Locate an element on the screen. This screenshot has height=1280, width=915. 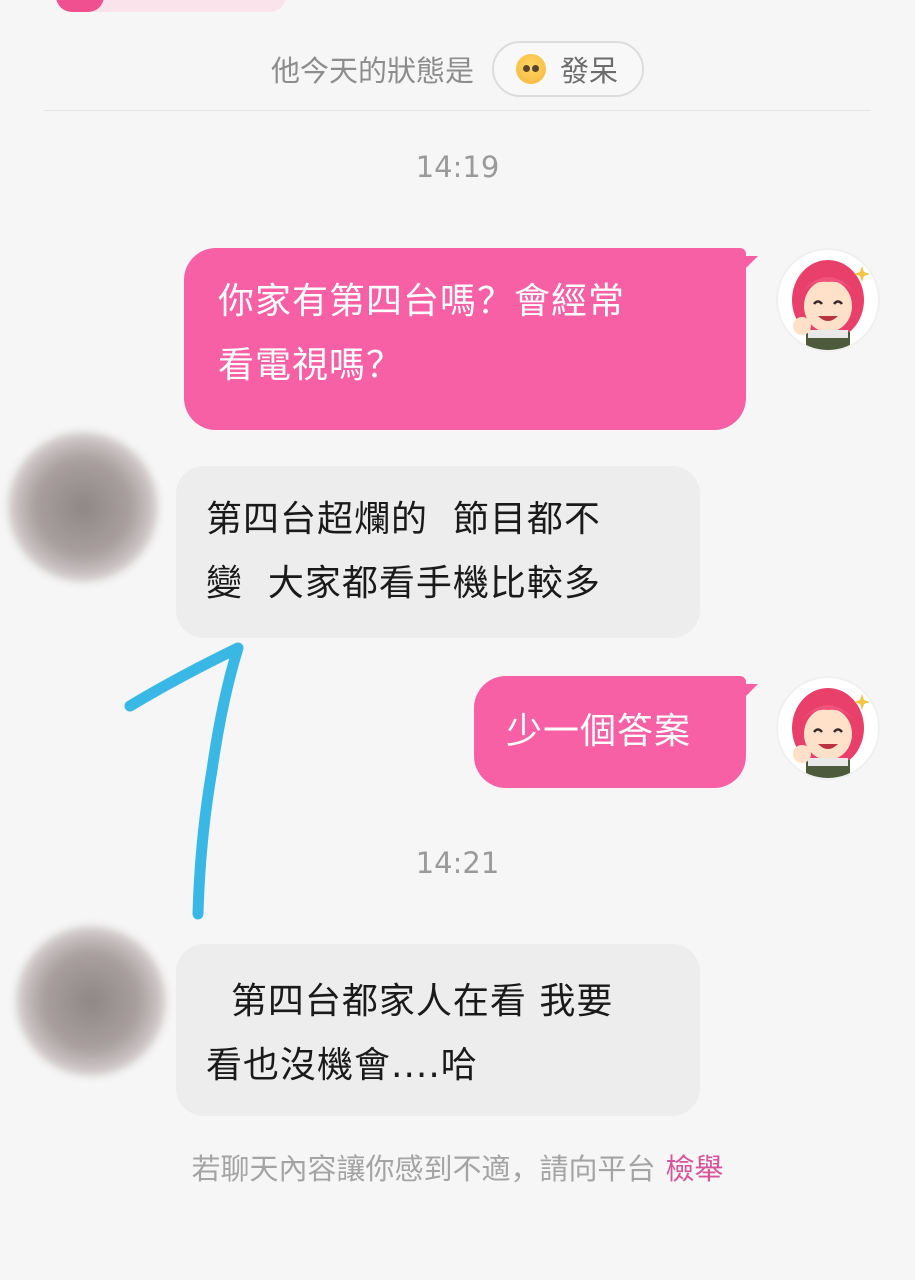
report-link: 檢舉 is located at coordinates (695, 1169).